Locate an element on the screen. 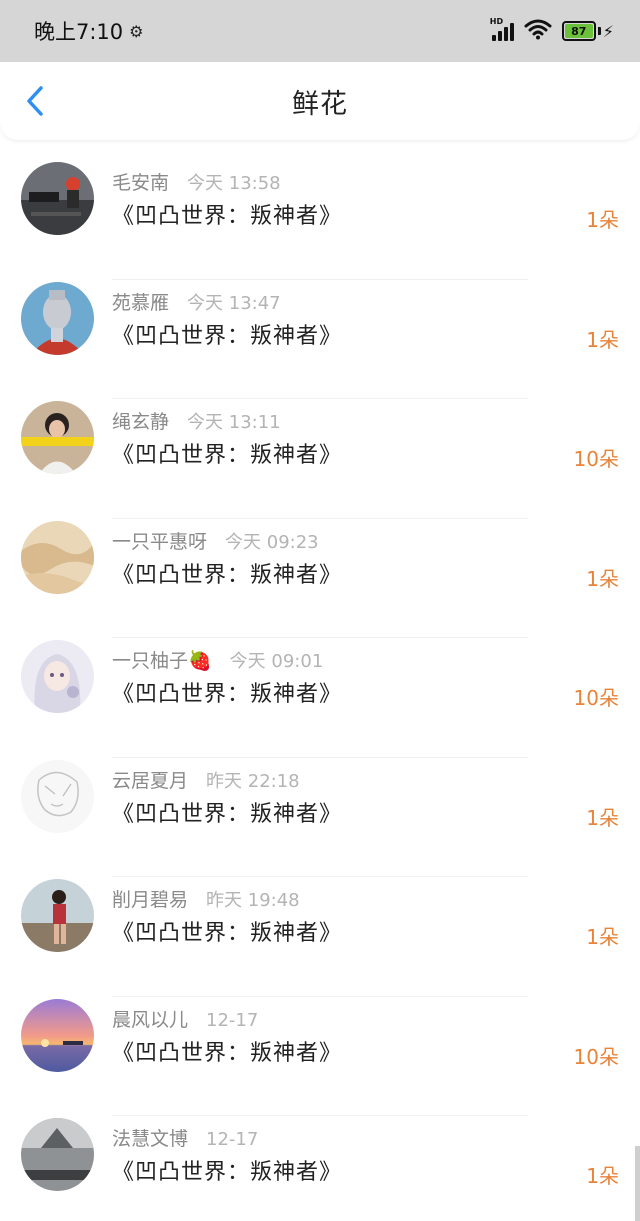  timestamp: 昨天 19:48 is located at coordinates (253, 900).